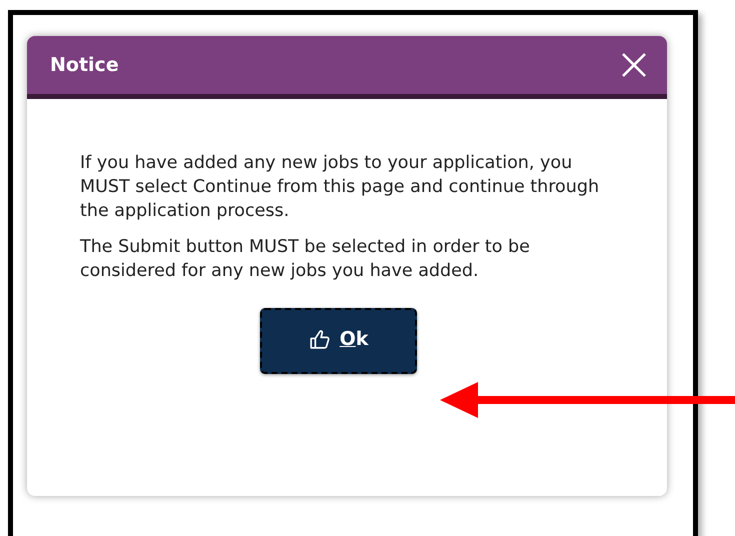 This screenshot has width=735, height=536. I want to click on dialog-title: Notice, so click(84, 65).